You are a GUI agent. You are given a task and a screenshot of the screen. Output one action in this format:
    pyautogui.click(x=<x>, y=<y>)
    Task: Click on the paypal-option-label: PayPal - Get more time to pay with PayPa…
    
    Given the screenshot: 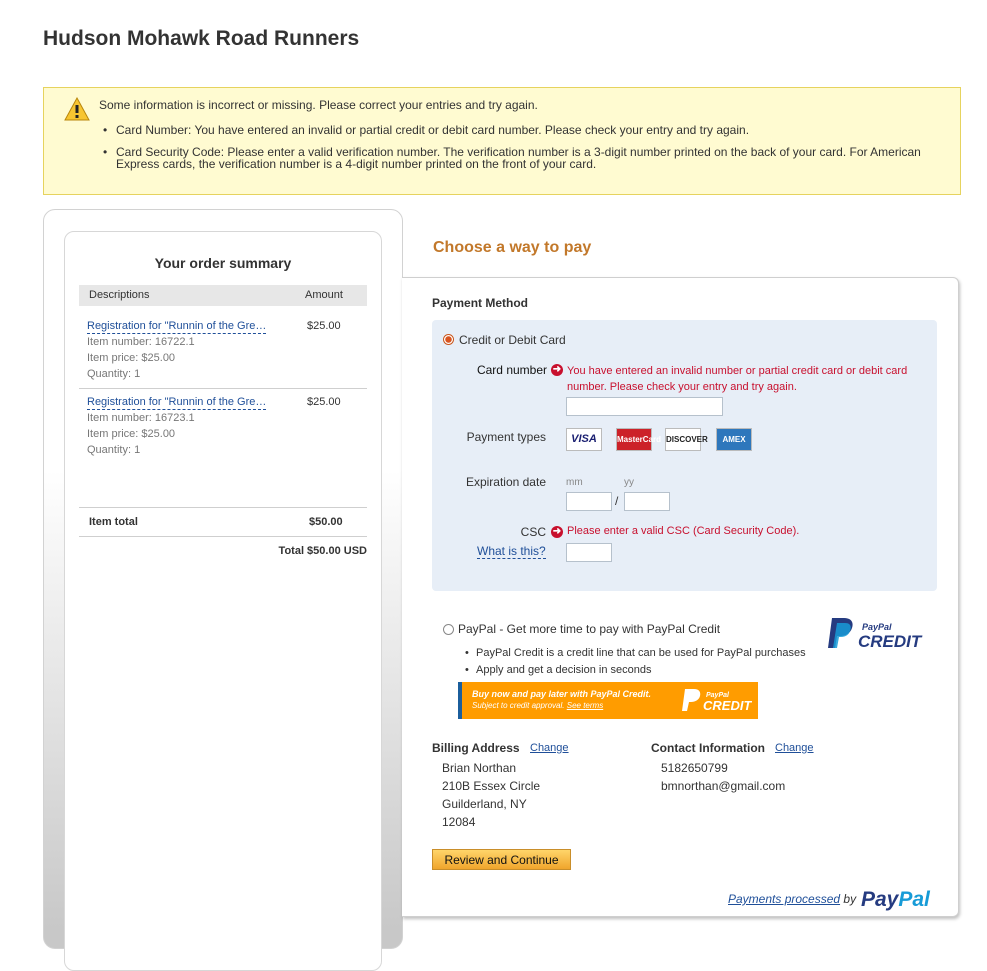 What is the action you would take?
    pyautogui.click(x=589, y=629)
    